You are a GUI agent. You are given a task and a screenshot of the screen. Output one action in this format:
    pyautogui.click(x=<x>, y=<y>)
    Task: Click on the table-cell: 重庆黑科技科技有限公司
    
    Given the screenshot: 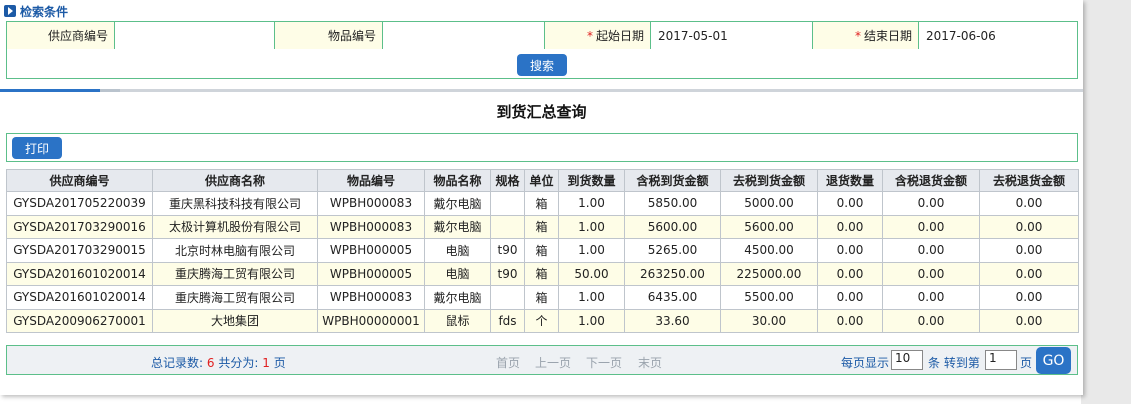 What is the action you would take?
    pyautogui.click(x=235, y=203)
    